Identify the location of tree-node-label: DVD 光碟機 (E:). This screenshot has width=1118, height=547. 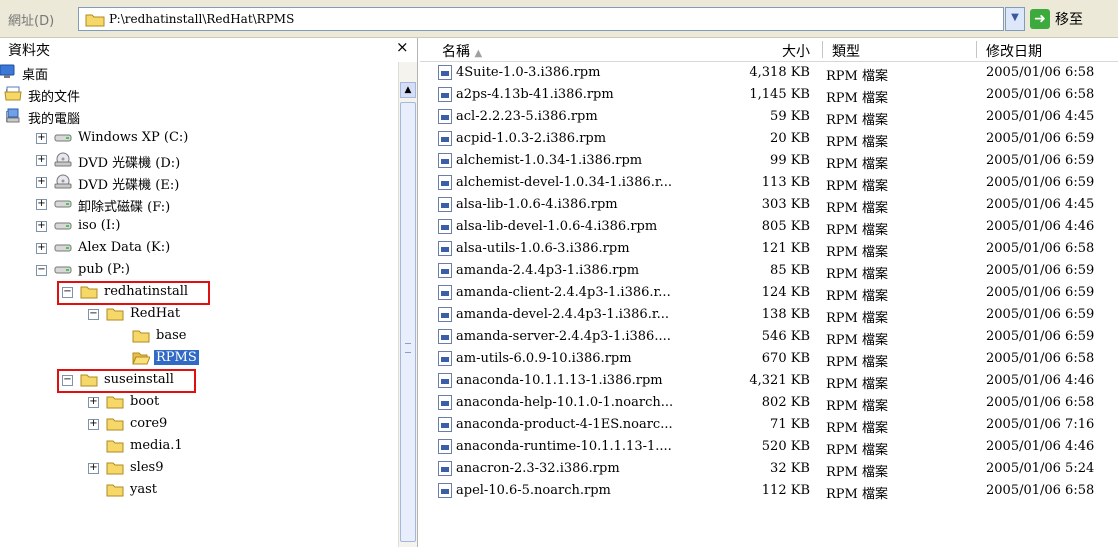
(129, 185).